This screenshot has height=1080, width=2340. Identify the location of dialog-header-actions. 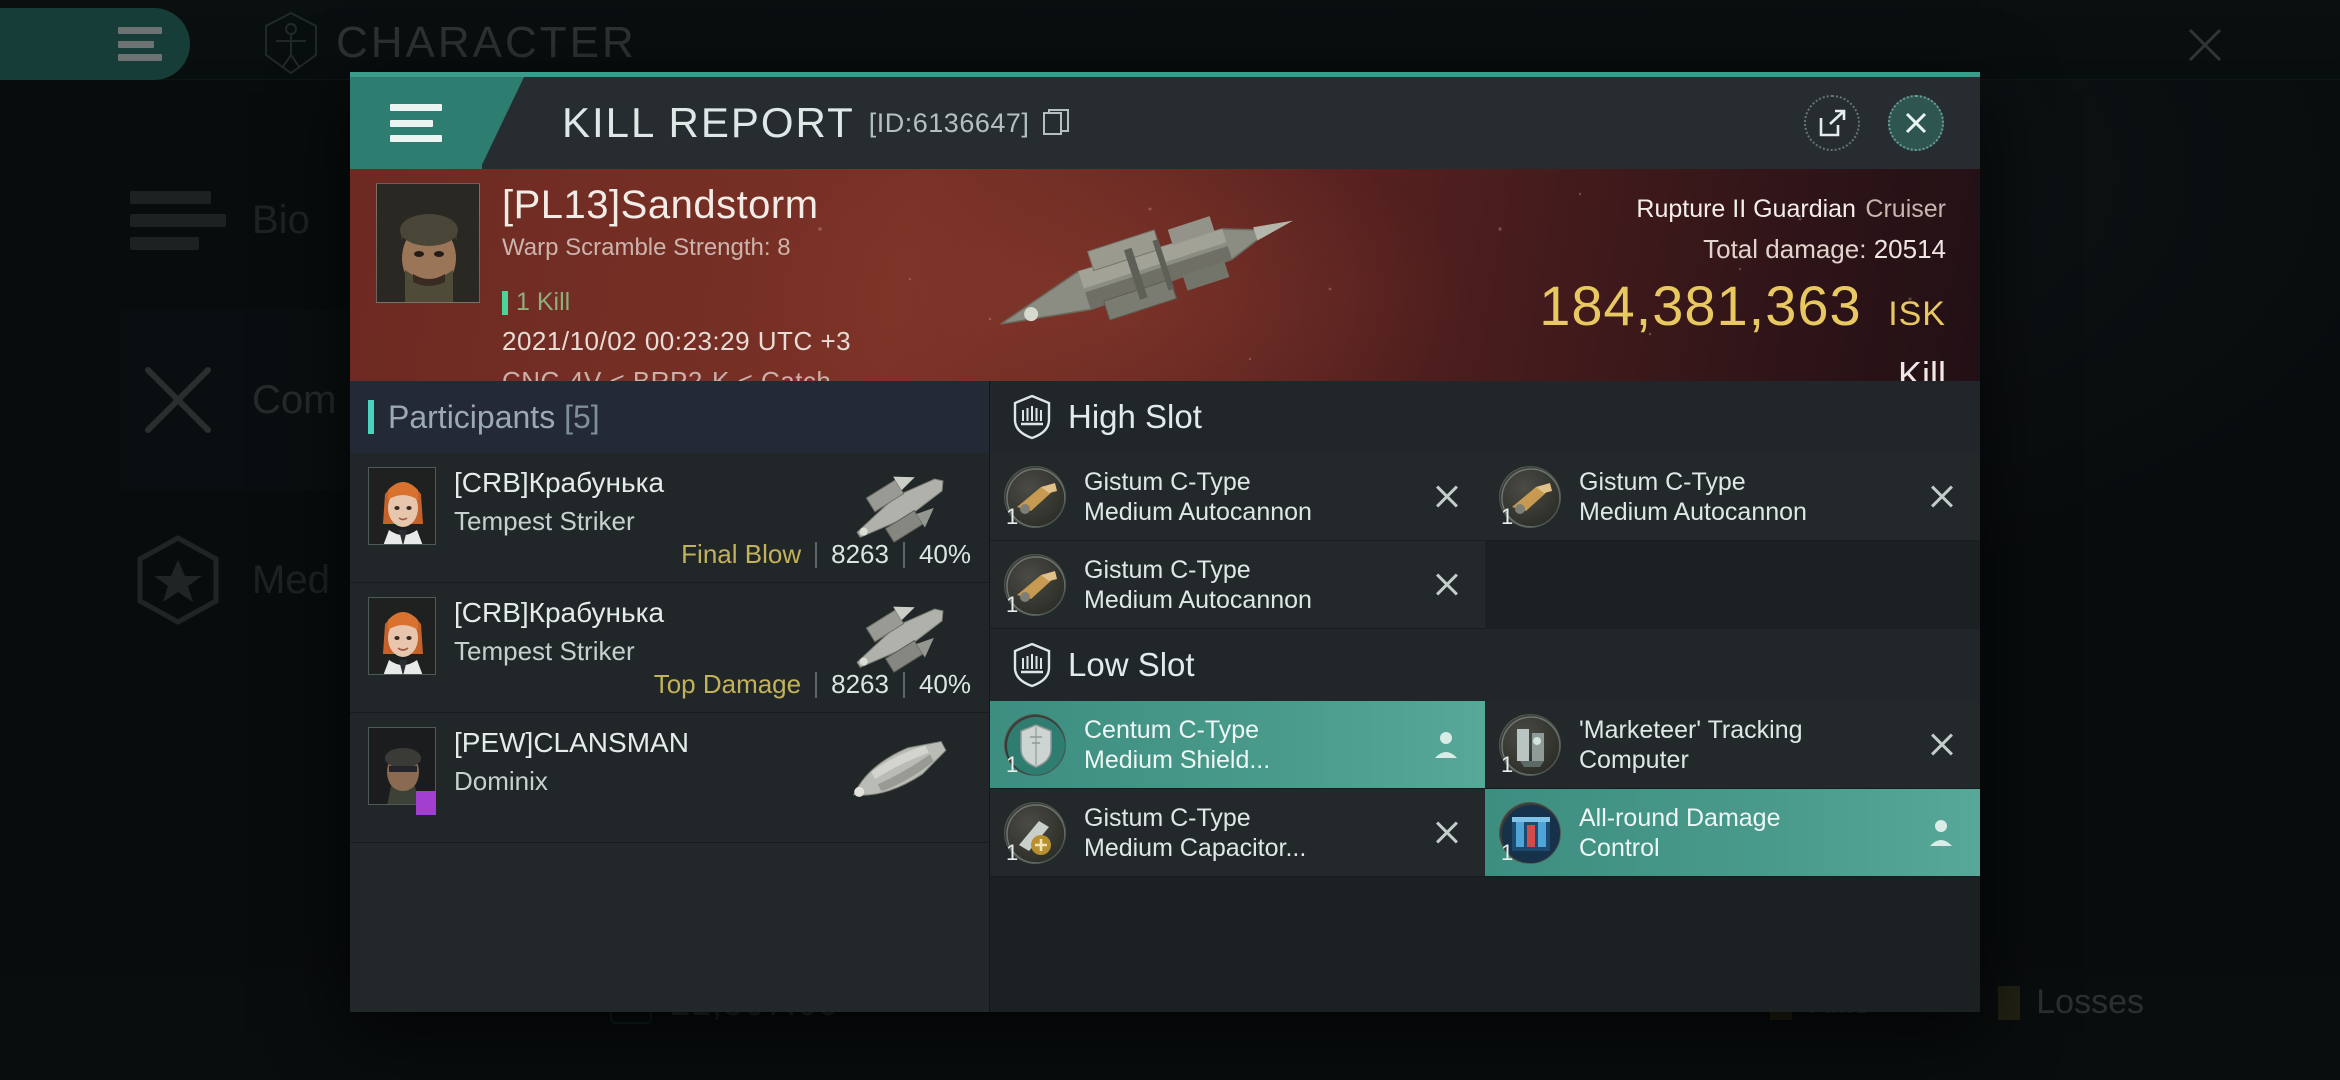
(1892, 123).